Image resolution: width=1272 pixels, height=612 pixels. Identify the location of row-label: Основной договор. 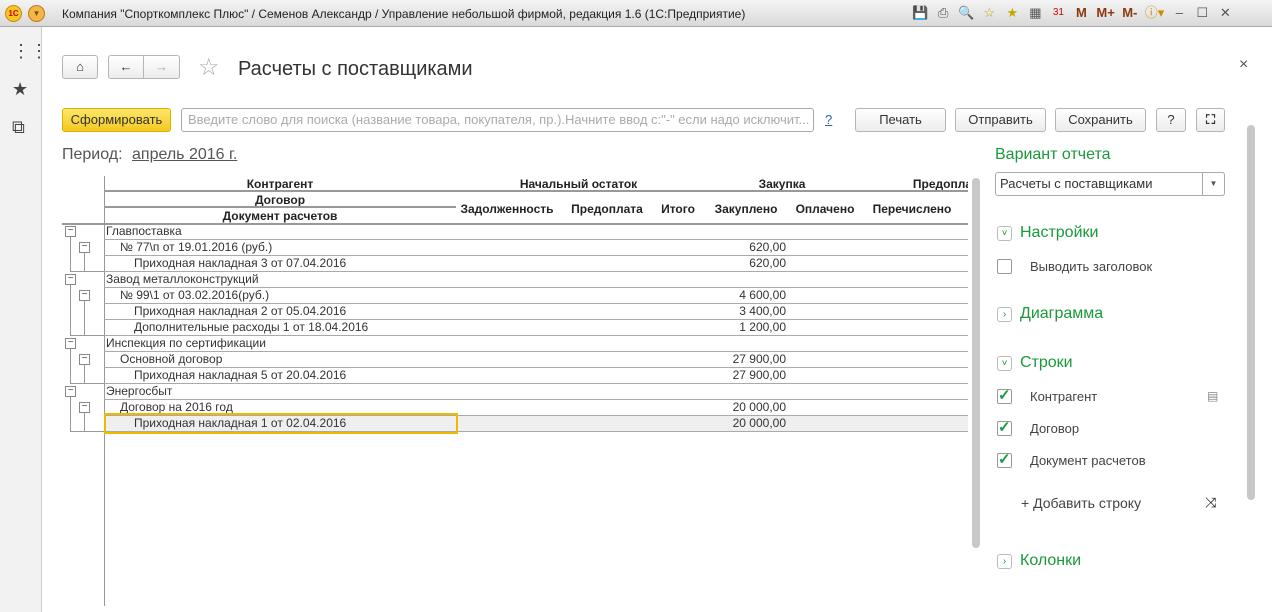
(171, 359).